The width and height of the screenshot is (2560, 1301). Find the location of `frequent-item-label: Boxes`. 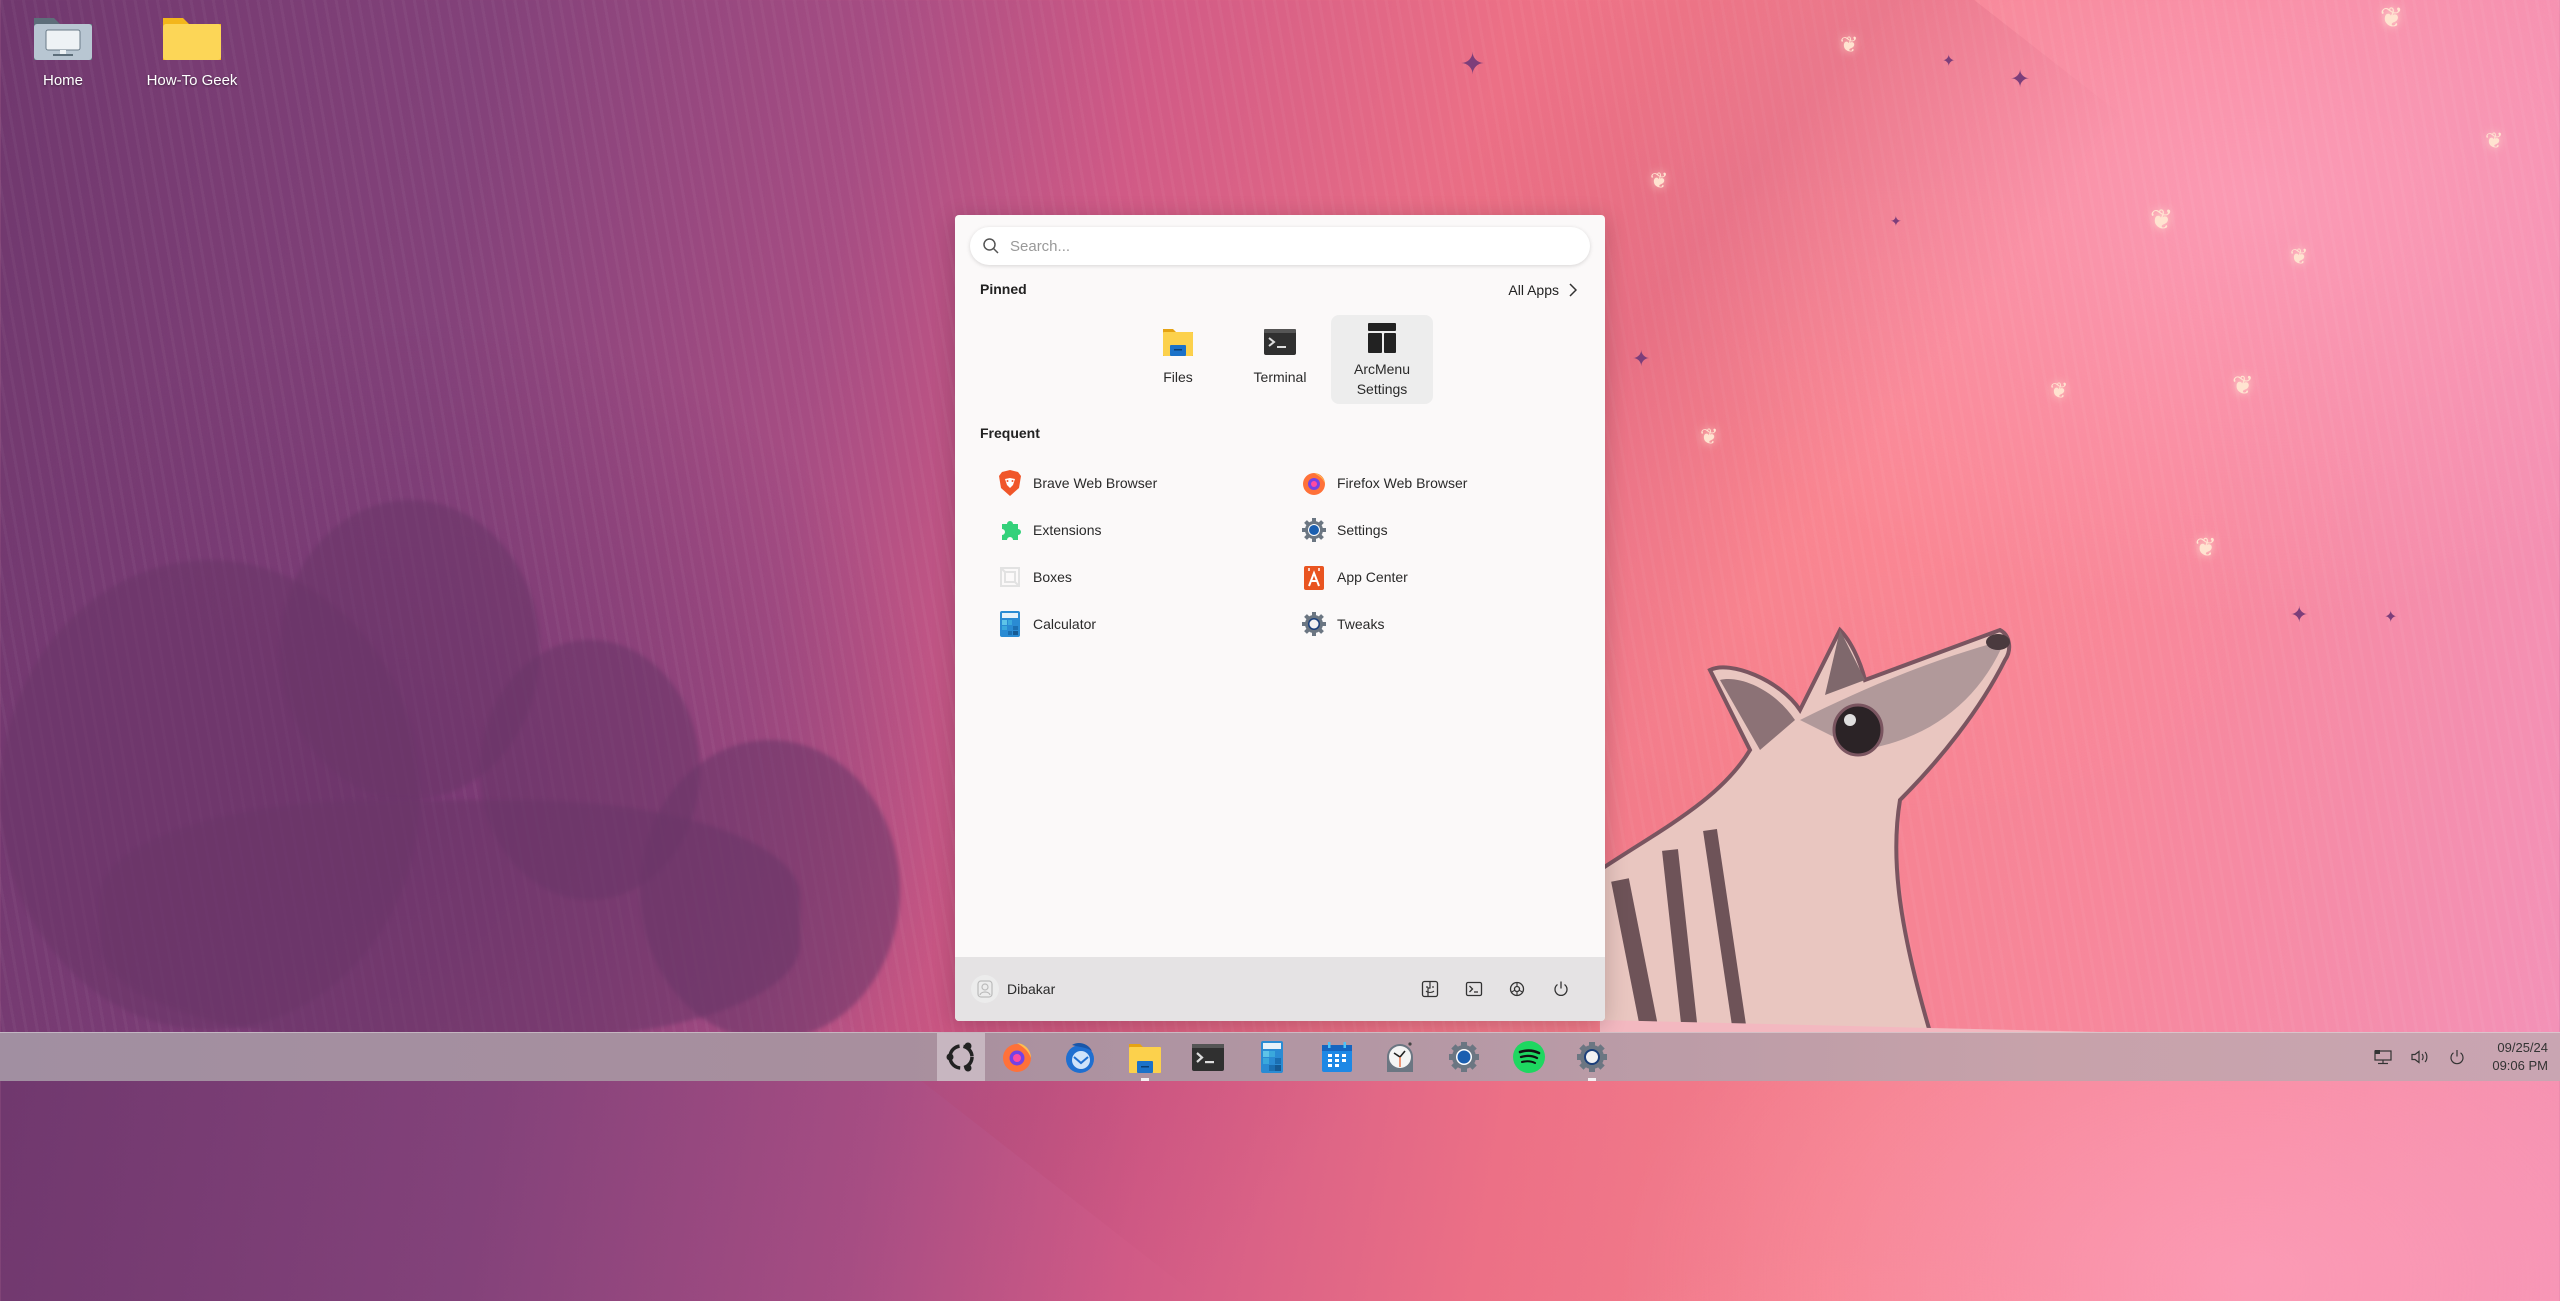

frequent-item-label: Boxes is located at coordinates (1052, 577).